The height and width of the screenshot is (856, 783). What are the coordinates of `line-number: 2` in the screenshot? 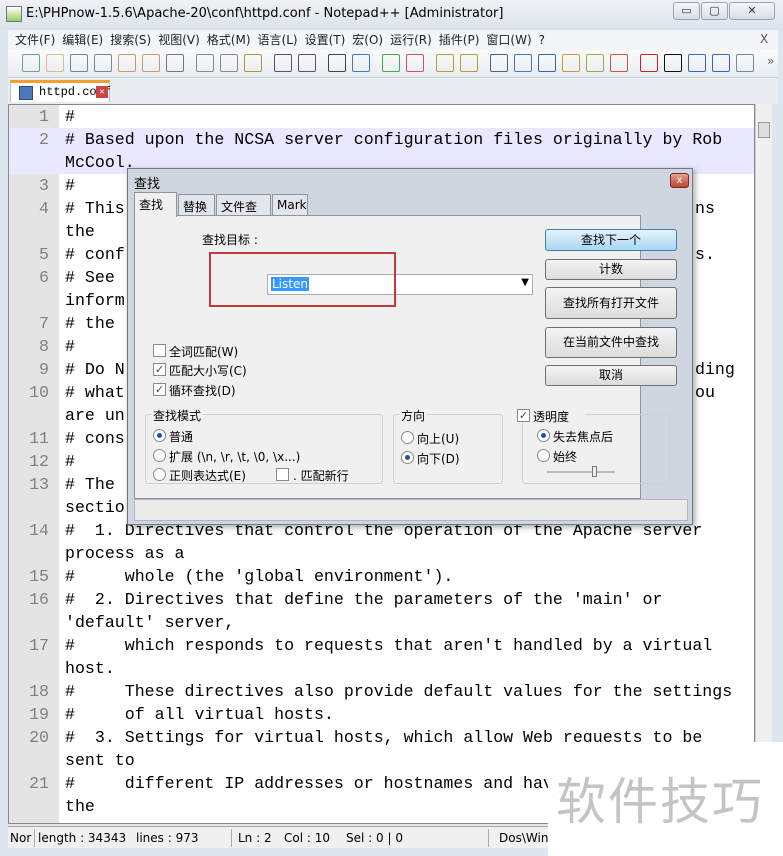 It's located at (44, 139).